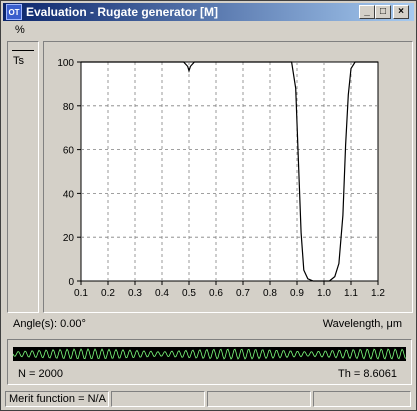 This screenshot has height=411, width=417. I want to click on x-tick-label: 0.4, so click(162, 293).